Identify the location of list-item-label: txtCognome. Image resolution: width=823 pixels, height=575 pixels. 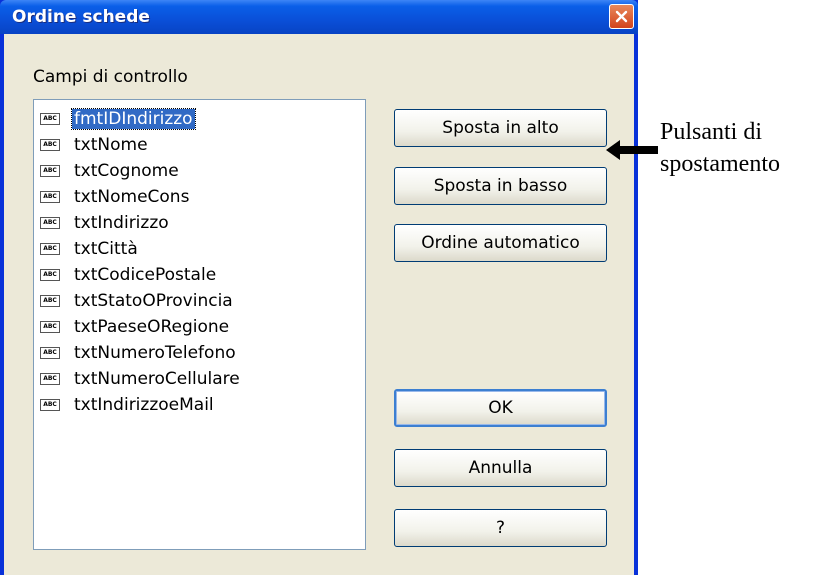
(126, 171).